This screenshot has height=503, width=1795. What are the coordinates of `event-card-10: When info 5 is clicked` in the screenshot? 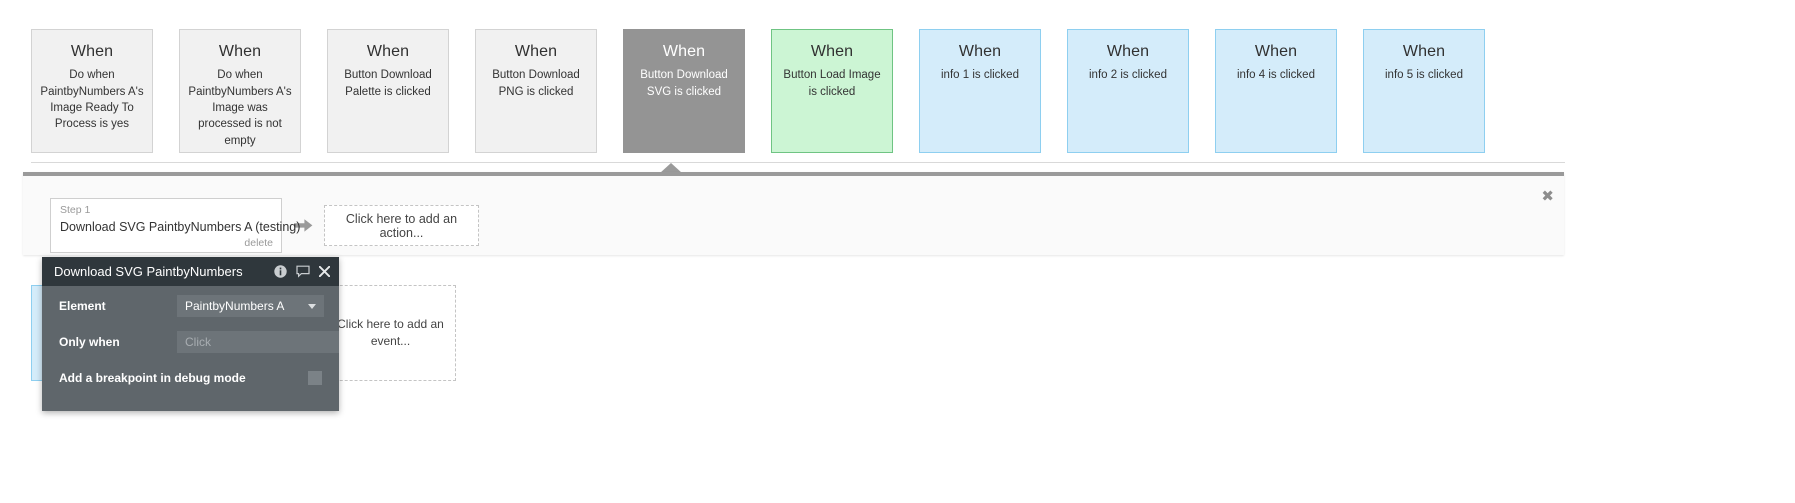 It's located at (1424, 91).